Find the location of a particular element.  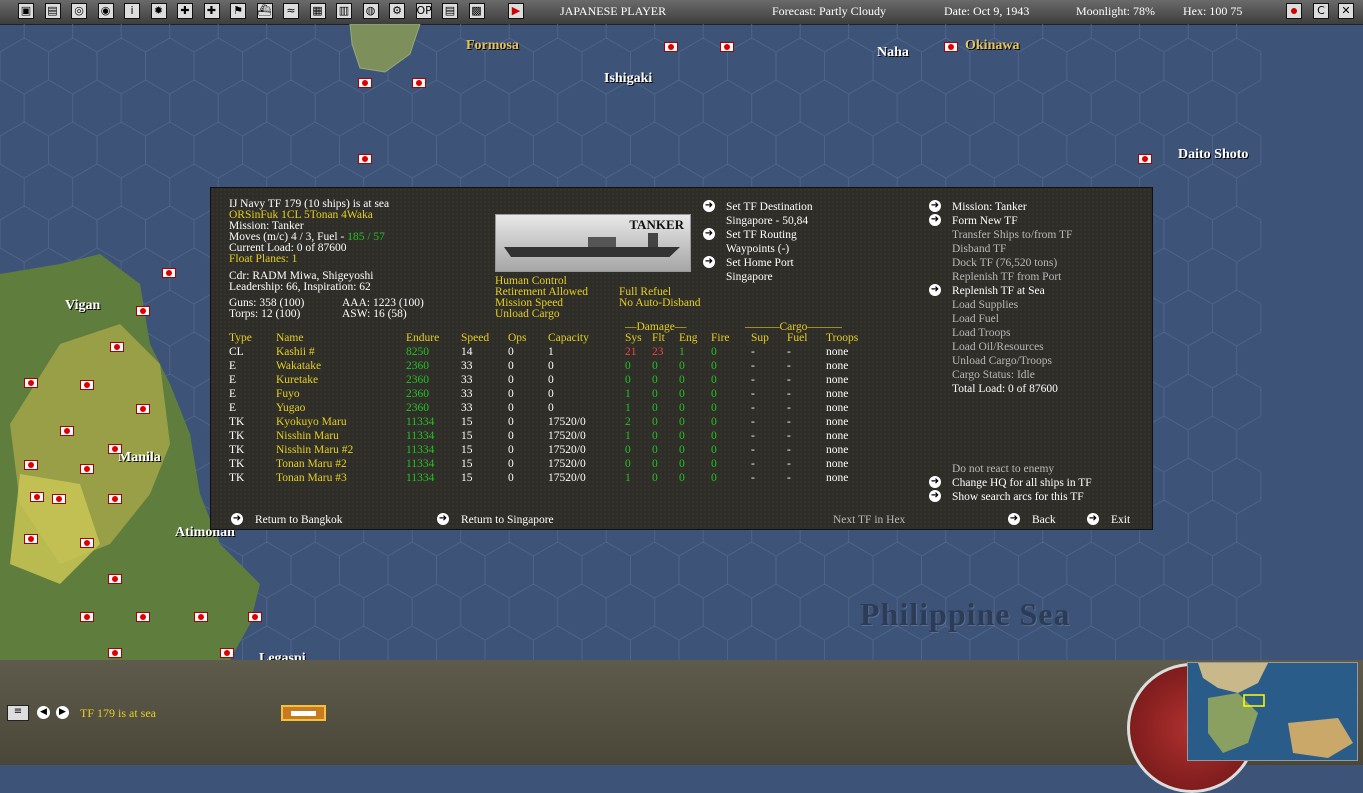

column-header: Capacity is located at coordinates (568, 338).